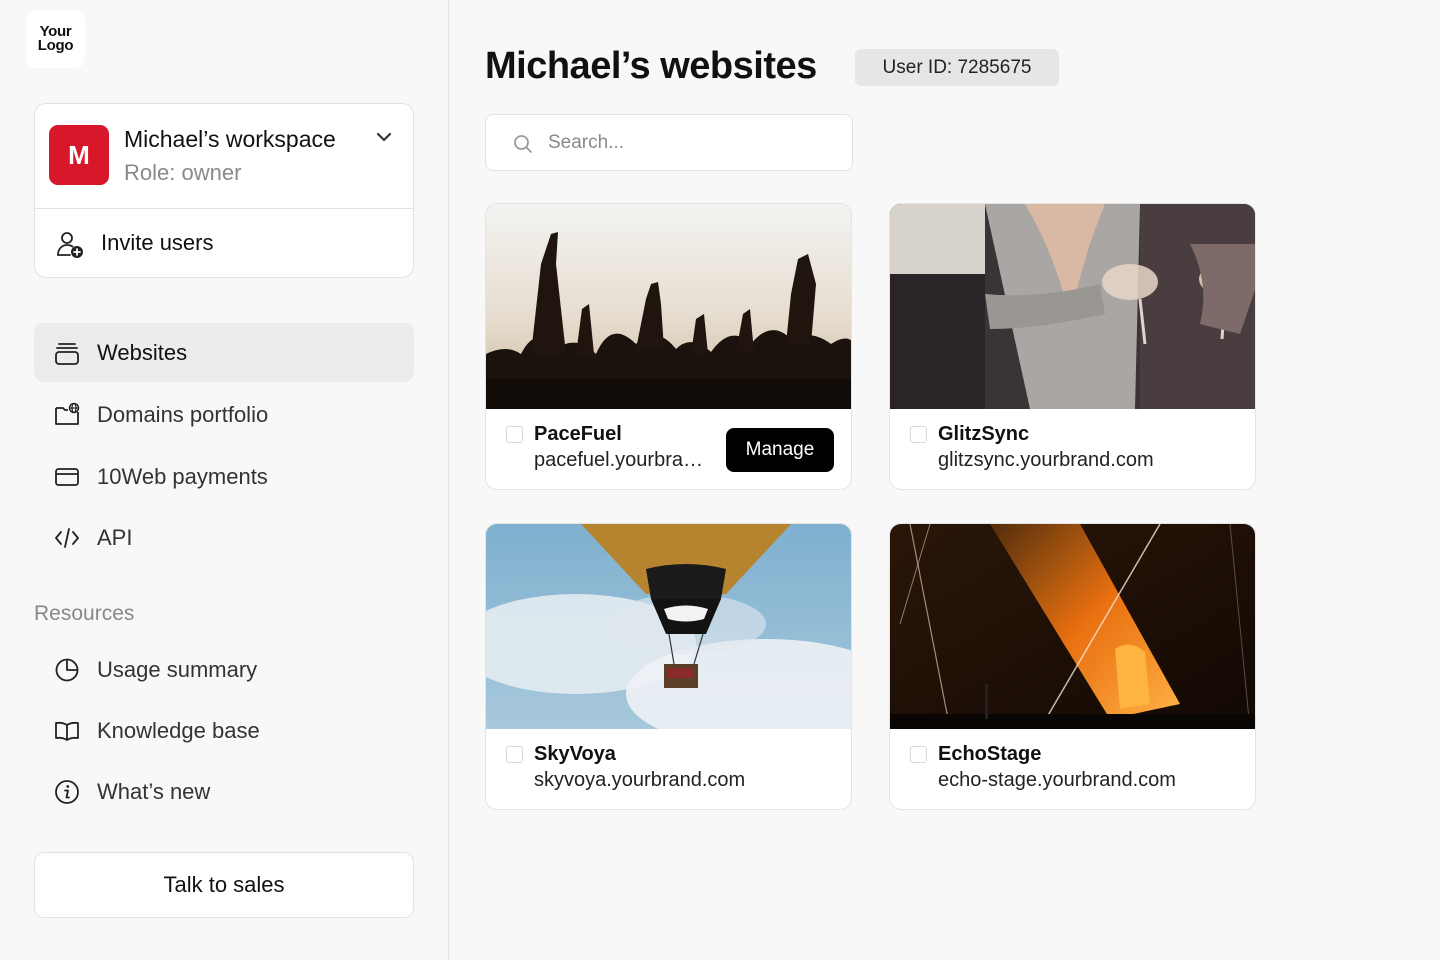  I want to click on workspace-role: Role: owner, so click(183, 172).